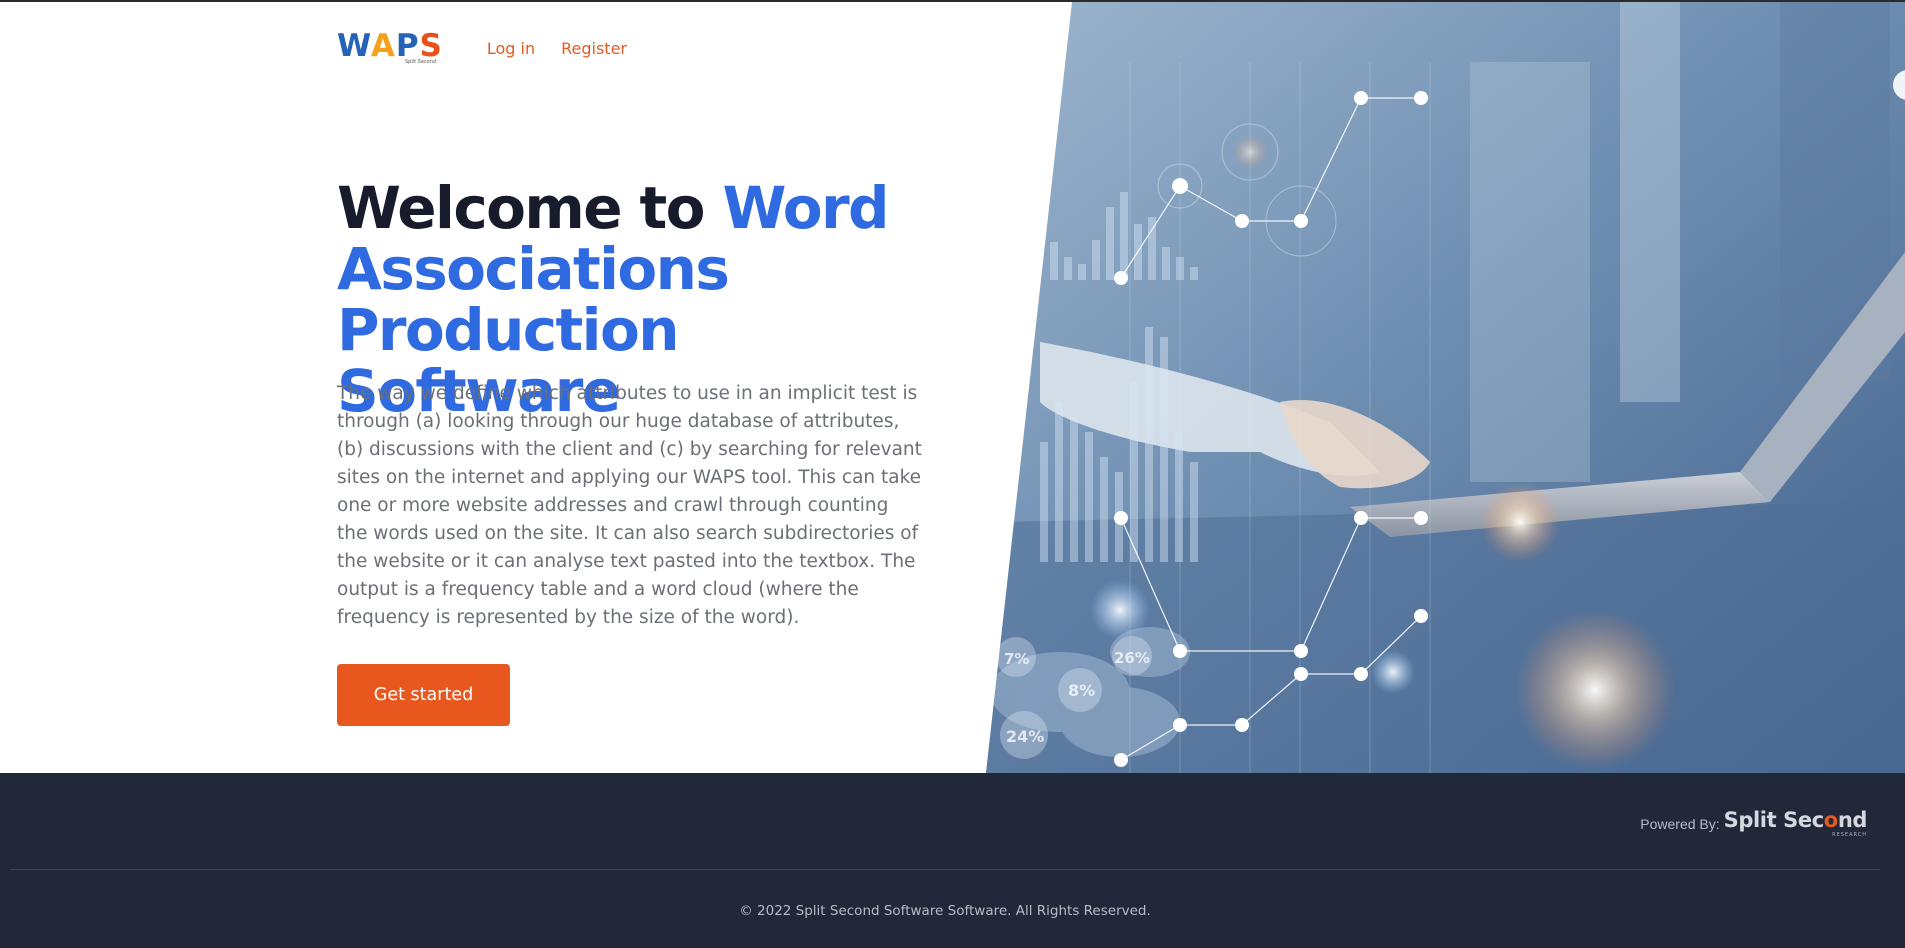  What do you see at coordinates (1132, 658) in the screenshot?
I see `hero-image-label-2: 26%` at bounding box center [1132, 658].